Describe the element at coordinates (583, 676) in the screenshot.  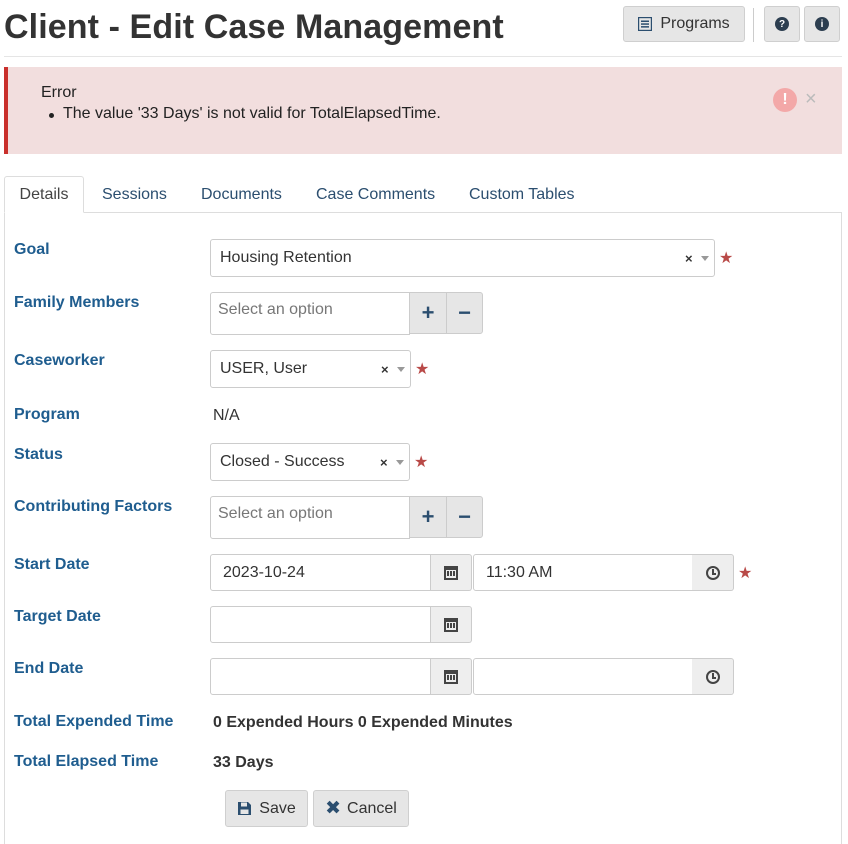
I see `end-time-input` at that location.